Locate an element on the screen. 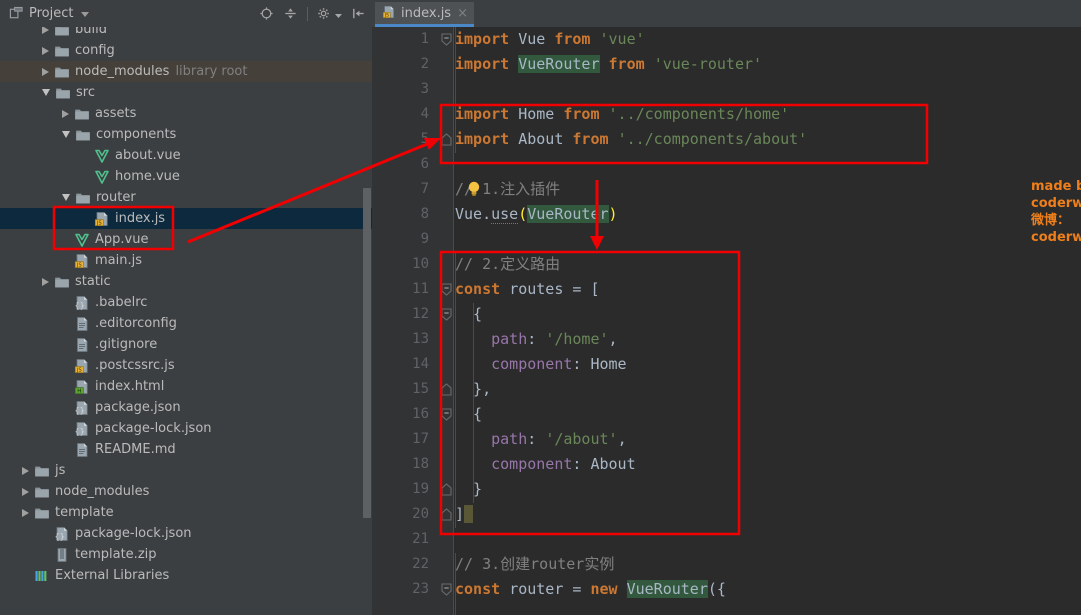  tree-item-label: node_modules is located at coordinates (102, 491).